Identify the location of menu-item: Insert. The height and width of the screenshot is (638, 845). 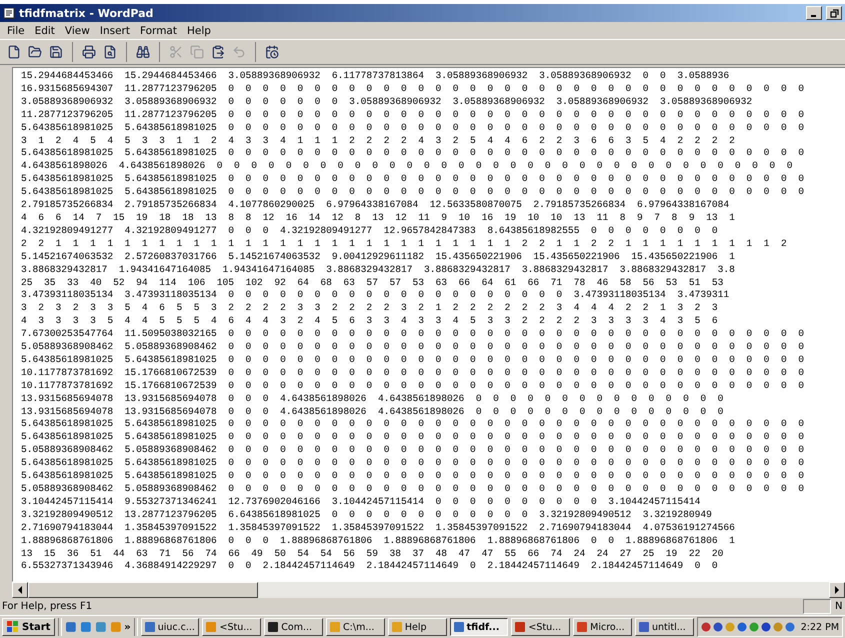
(114, 30).